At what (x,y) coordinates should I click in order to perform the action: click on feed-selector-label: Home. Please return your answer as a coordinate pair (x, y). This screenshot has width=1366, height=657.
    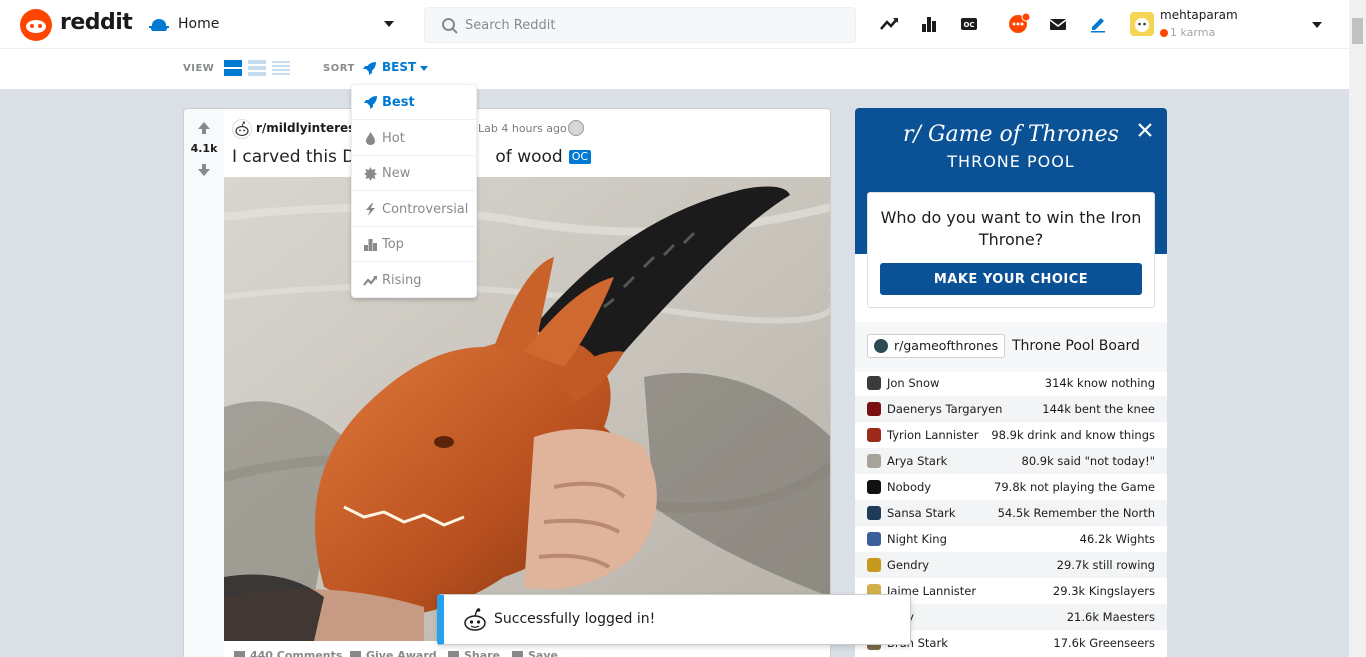
    Looking at the image, I should click on (199, 24).